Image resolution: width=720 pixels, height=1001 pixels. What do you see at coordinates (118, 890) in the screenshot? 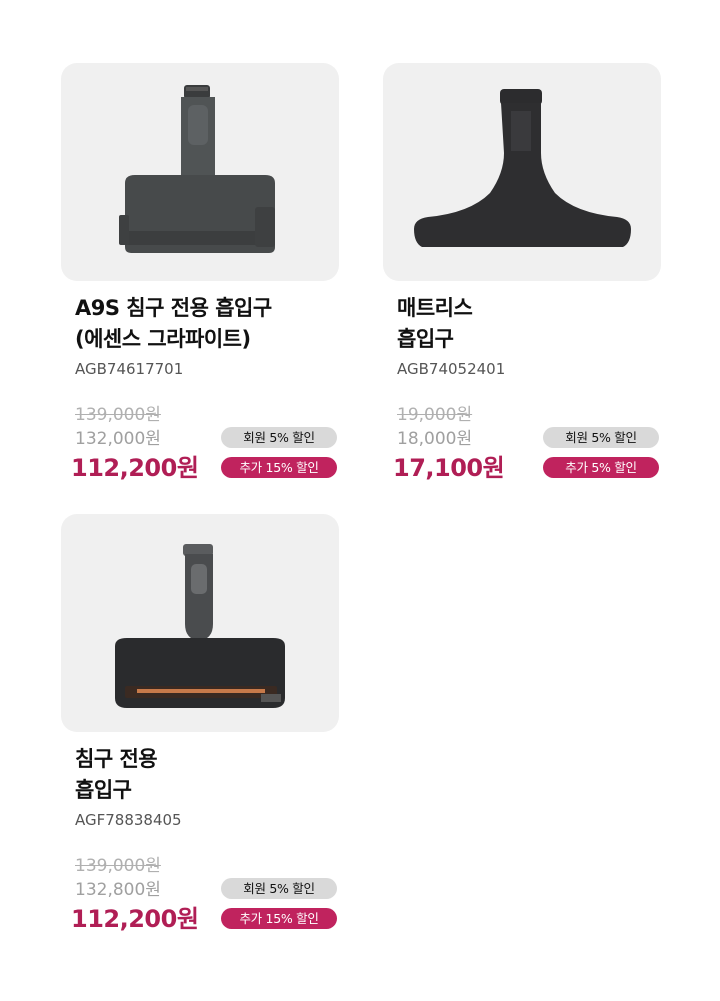
I see `member-price: 132,800원` at bounding box center [118, 890].